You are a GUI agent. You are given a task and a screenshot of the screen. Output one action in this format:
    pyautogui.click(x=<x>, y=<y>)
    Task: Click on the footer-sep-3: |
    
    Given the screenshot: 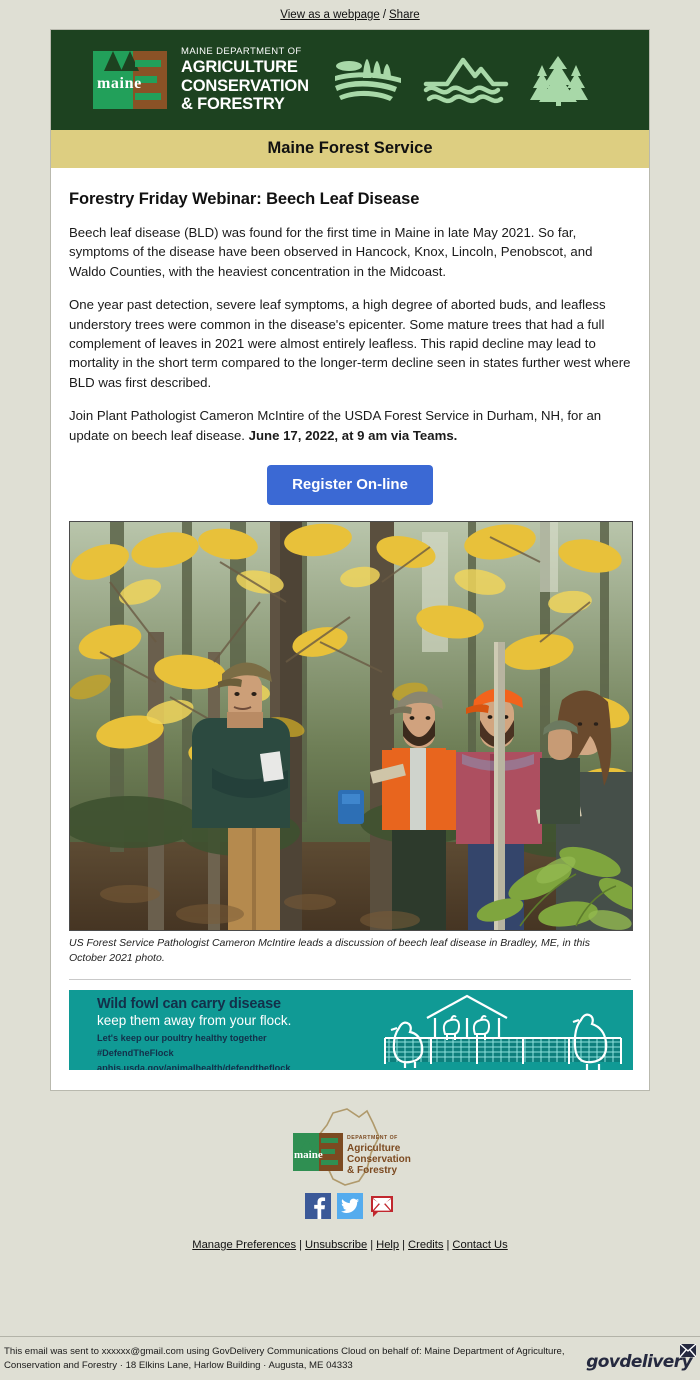 What is the action you would take?
    pyautogui.click(x=404, y=1244)
    